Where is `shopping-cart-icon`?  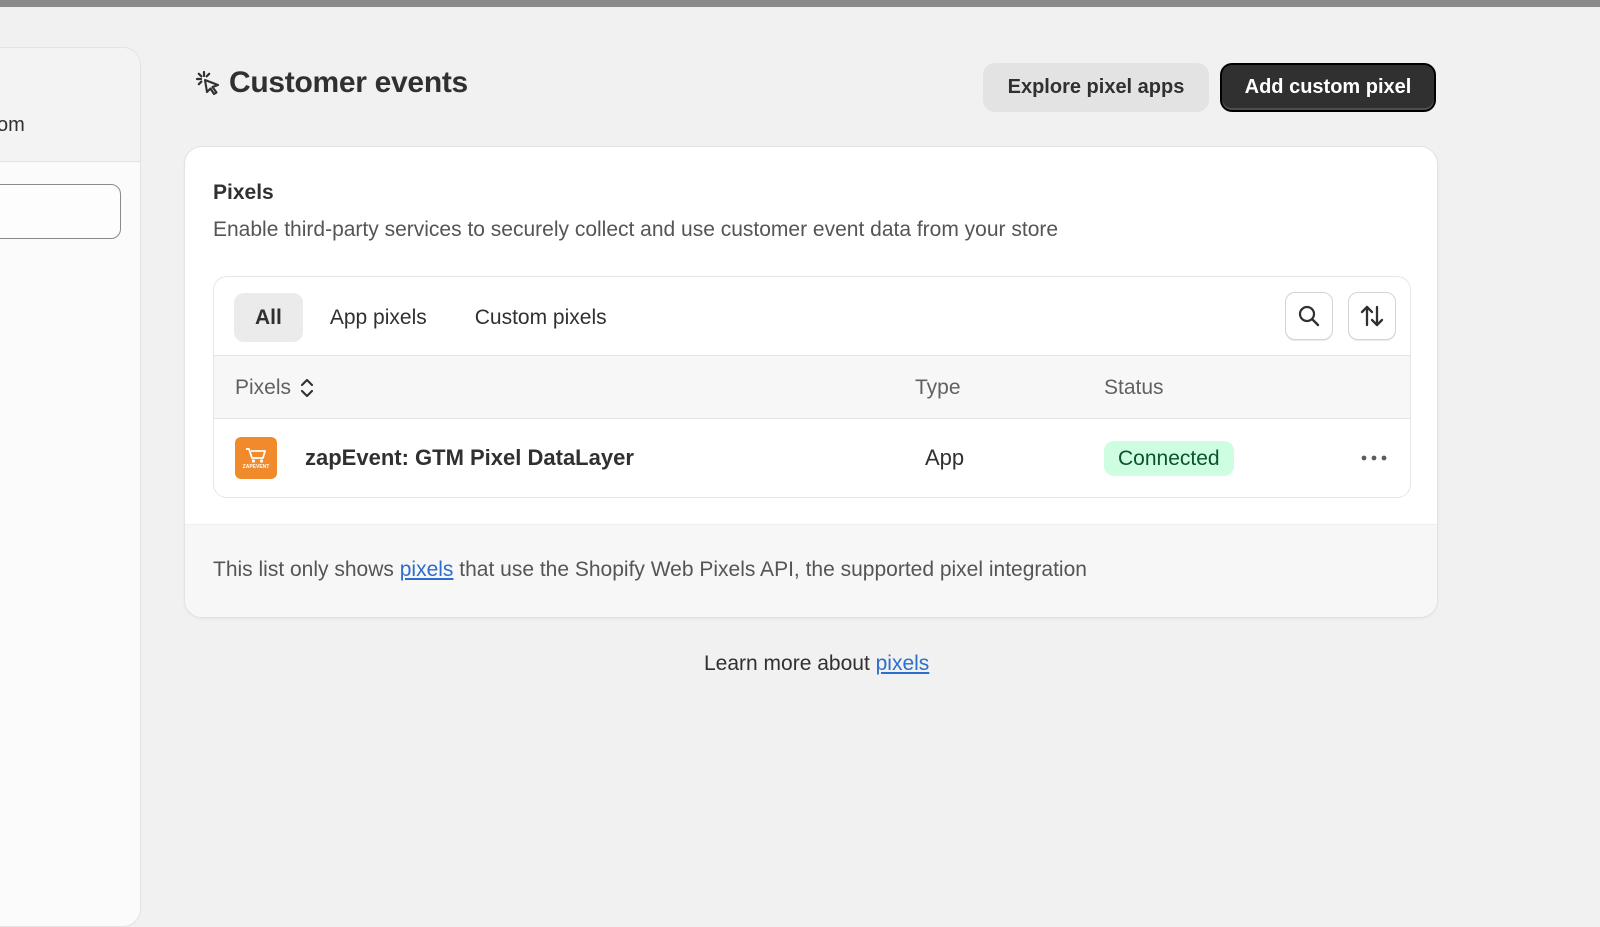
shopping-cart-icon is located at coordinates (256, 455).